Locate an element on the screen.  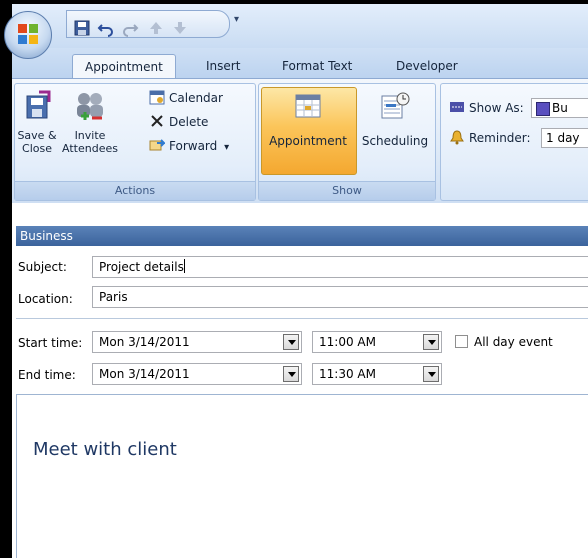
reminder-control: Reminder: is located at coordinates (490, 138).